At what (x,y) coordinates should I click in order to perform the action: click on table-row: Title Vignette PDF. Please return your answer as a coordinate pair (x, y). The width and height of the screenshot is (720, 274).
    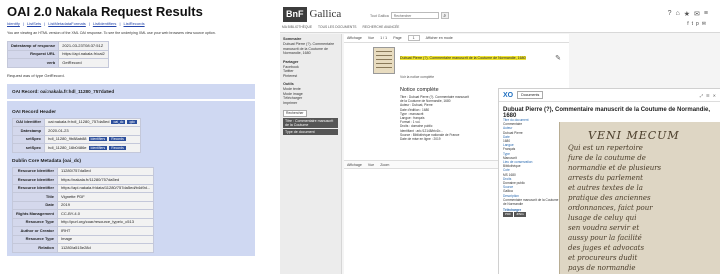
    Looking at the image, I should click on (83, 197).